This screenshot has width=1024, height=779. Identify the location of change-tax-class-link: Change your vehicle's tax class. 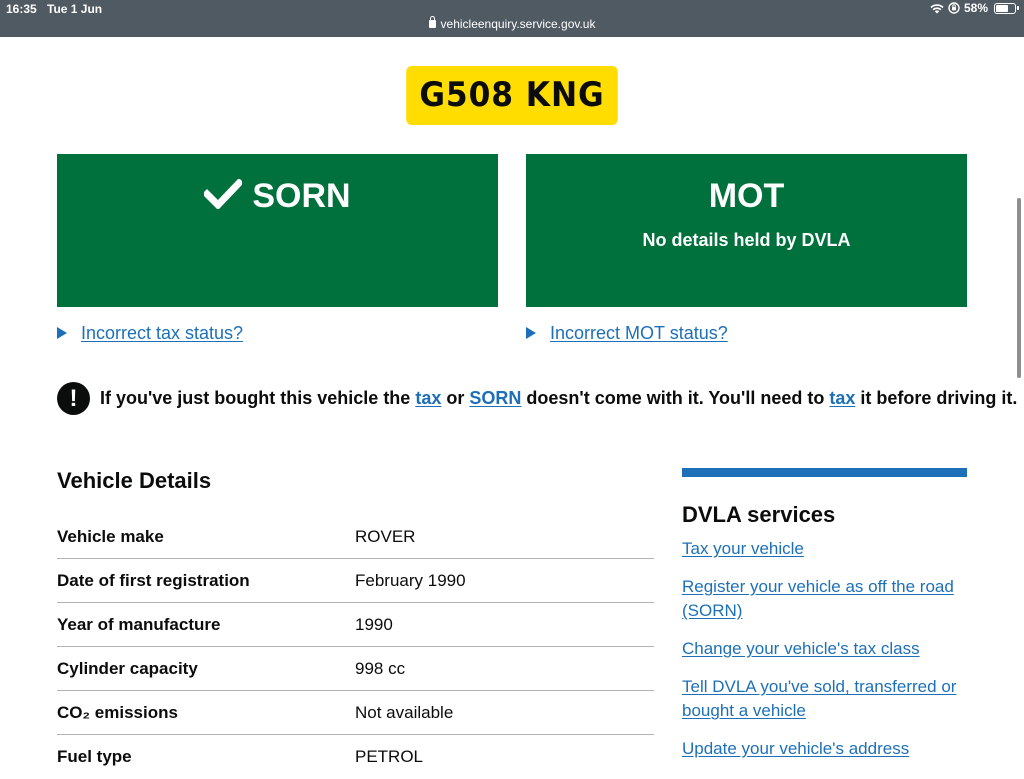
(801, 648).